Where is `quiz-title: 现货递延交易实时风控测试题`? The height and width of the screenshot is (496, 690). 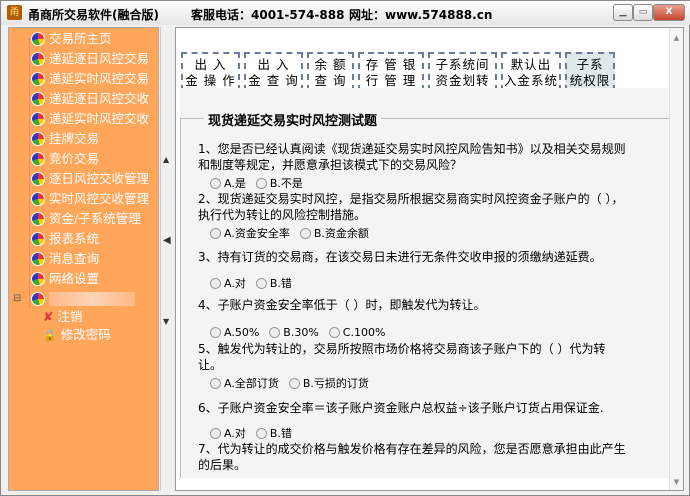
quiz-title: 现货递延交易实时风控测试题 is located at coordinates (293, 119).